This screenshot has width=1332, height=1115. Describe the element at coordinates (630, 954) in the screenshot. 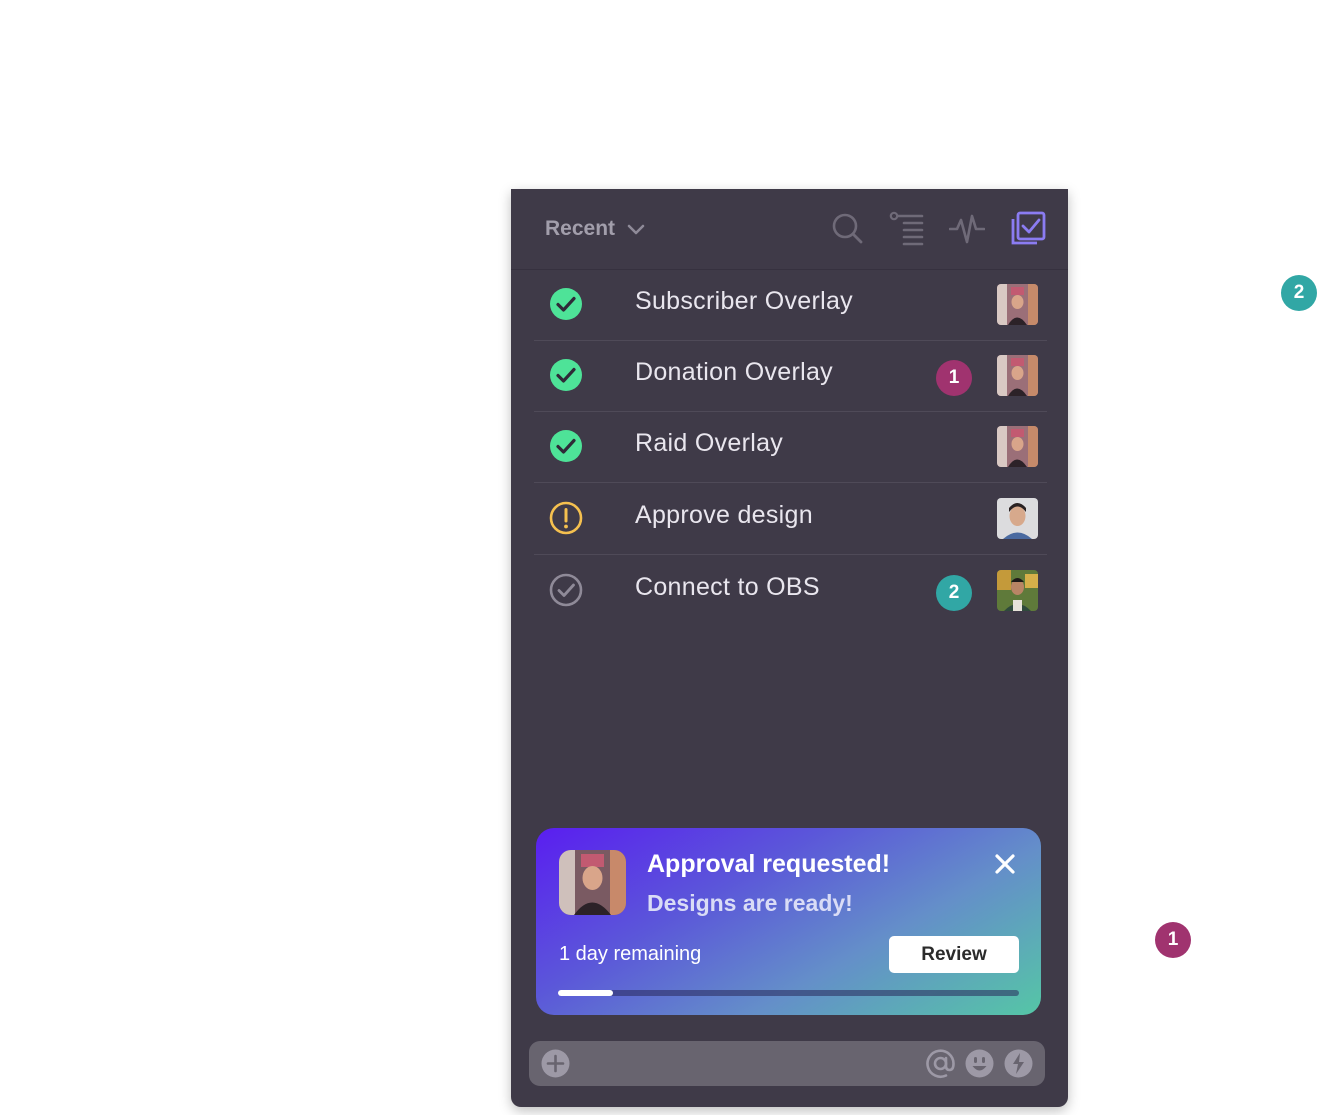

I see `time-remaining: 1 day remaining` at that location.